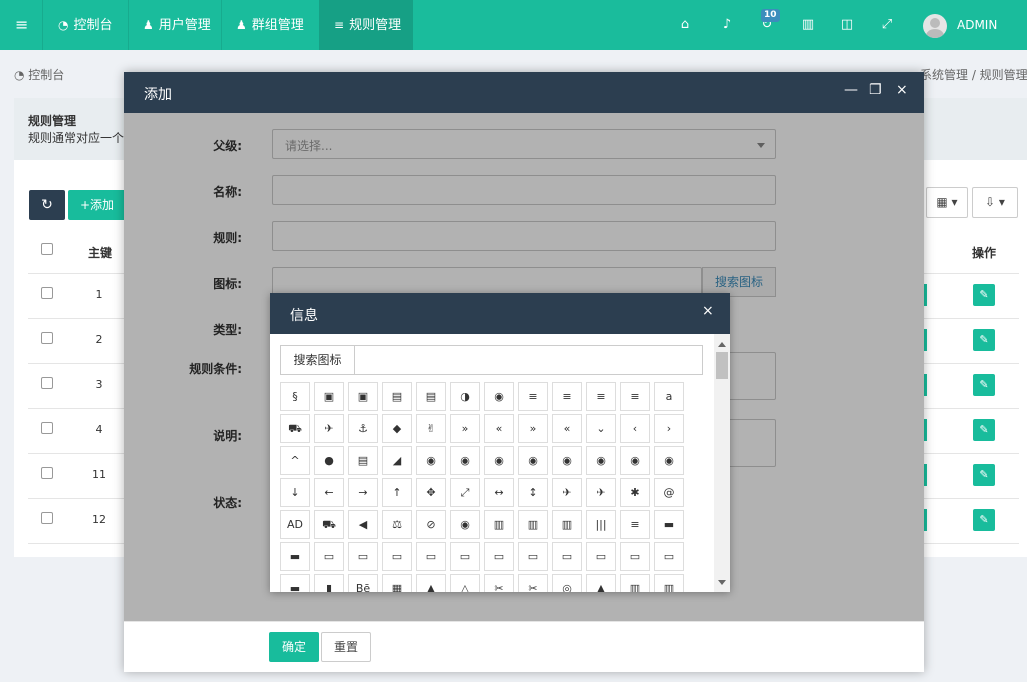 The height and width of the screenshot is (682, 1027). Describe the element at coordinates (887, 25) in the screenshot. I see `fullscreen-icon: ⤢` at that location.